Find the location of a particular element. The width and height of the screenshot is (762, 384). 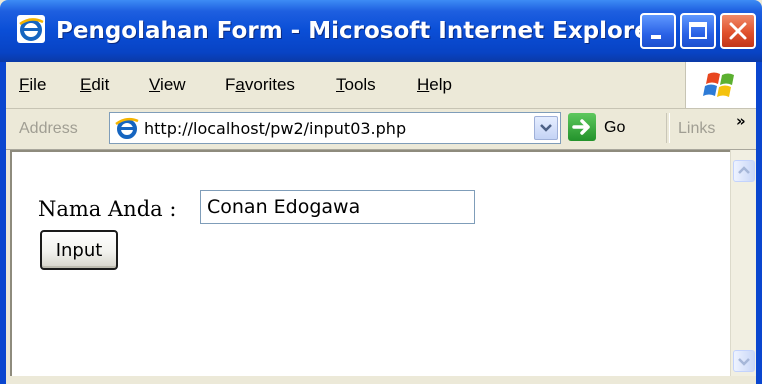

menu-tools: Tools is located at coordinates (356, 85).